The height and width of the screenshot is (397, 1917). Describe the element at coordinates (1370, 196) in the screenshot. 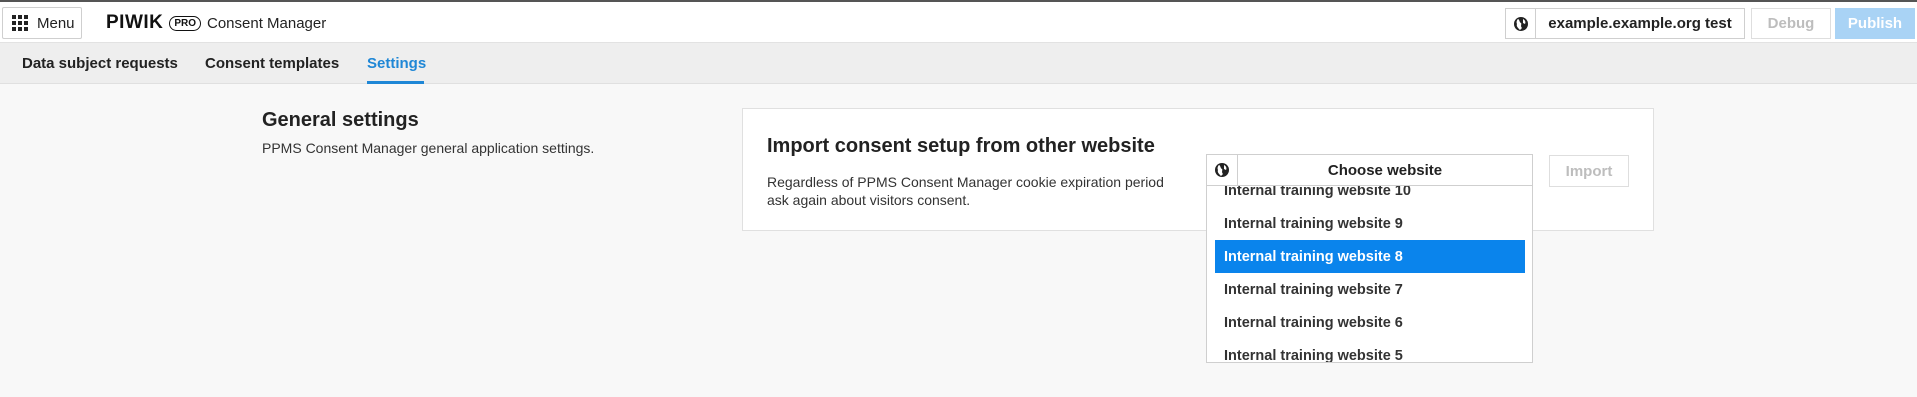

I see `dropdown-option: Internal training website 10` at that location.